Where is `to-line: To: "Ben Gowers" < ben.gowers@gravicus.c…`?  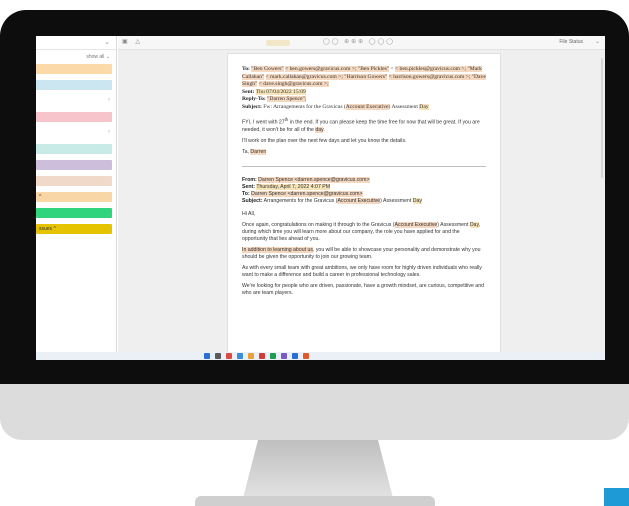 to-line: To: "Ben Gowers" < ben.gowers@gravicus.c… is located at coordinates (364, 77).